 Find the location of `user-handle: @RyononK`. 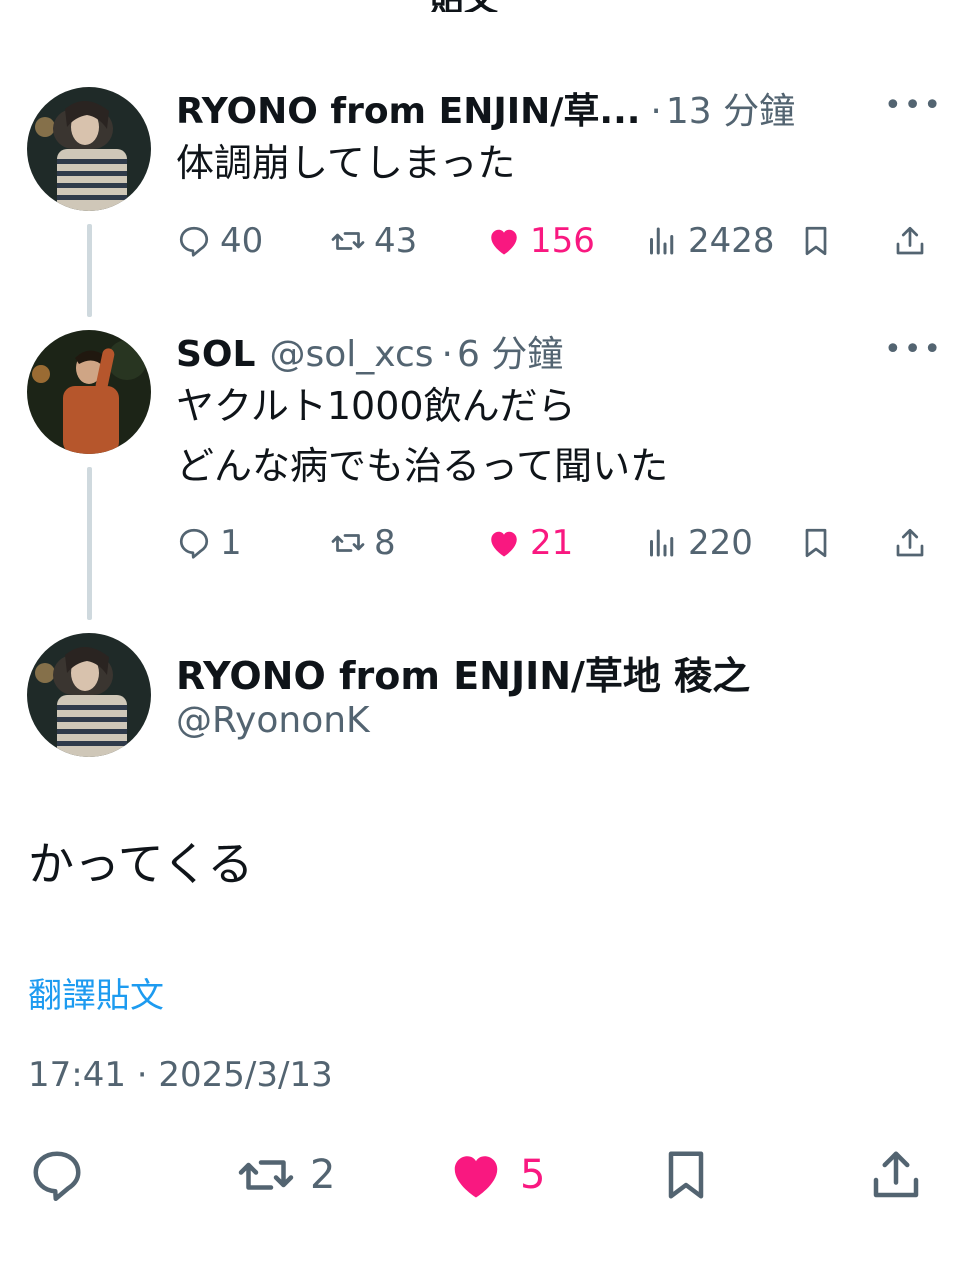

user-handle: @RyononK is located at coordinates (273, 720).